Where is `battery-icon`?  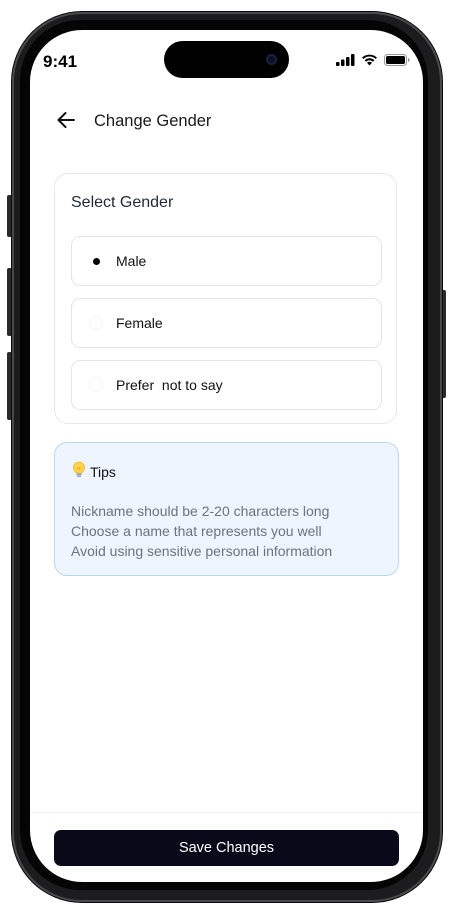
battery-icon is located at coordinates (397, 60).